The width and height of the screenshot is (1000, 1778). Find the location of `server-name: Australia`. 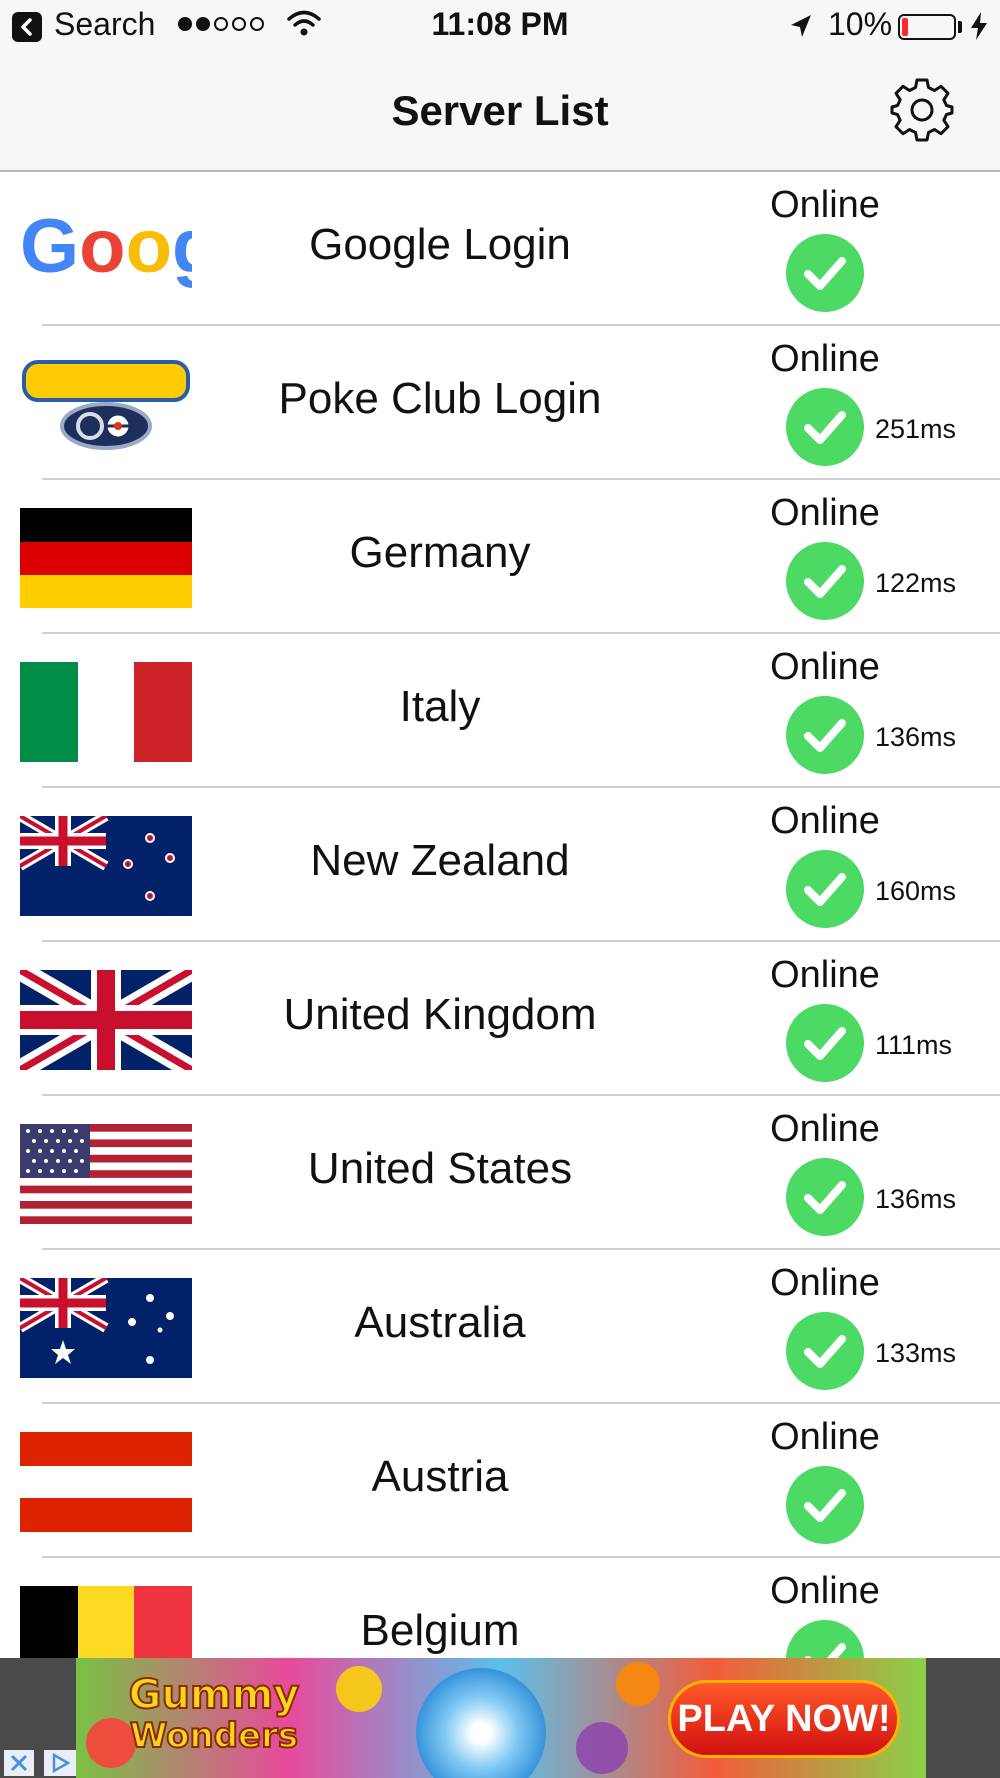

server-name: Australia is located at coordinates (440, 1322).